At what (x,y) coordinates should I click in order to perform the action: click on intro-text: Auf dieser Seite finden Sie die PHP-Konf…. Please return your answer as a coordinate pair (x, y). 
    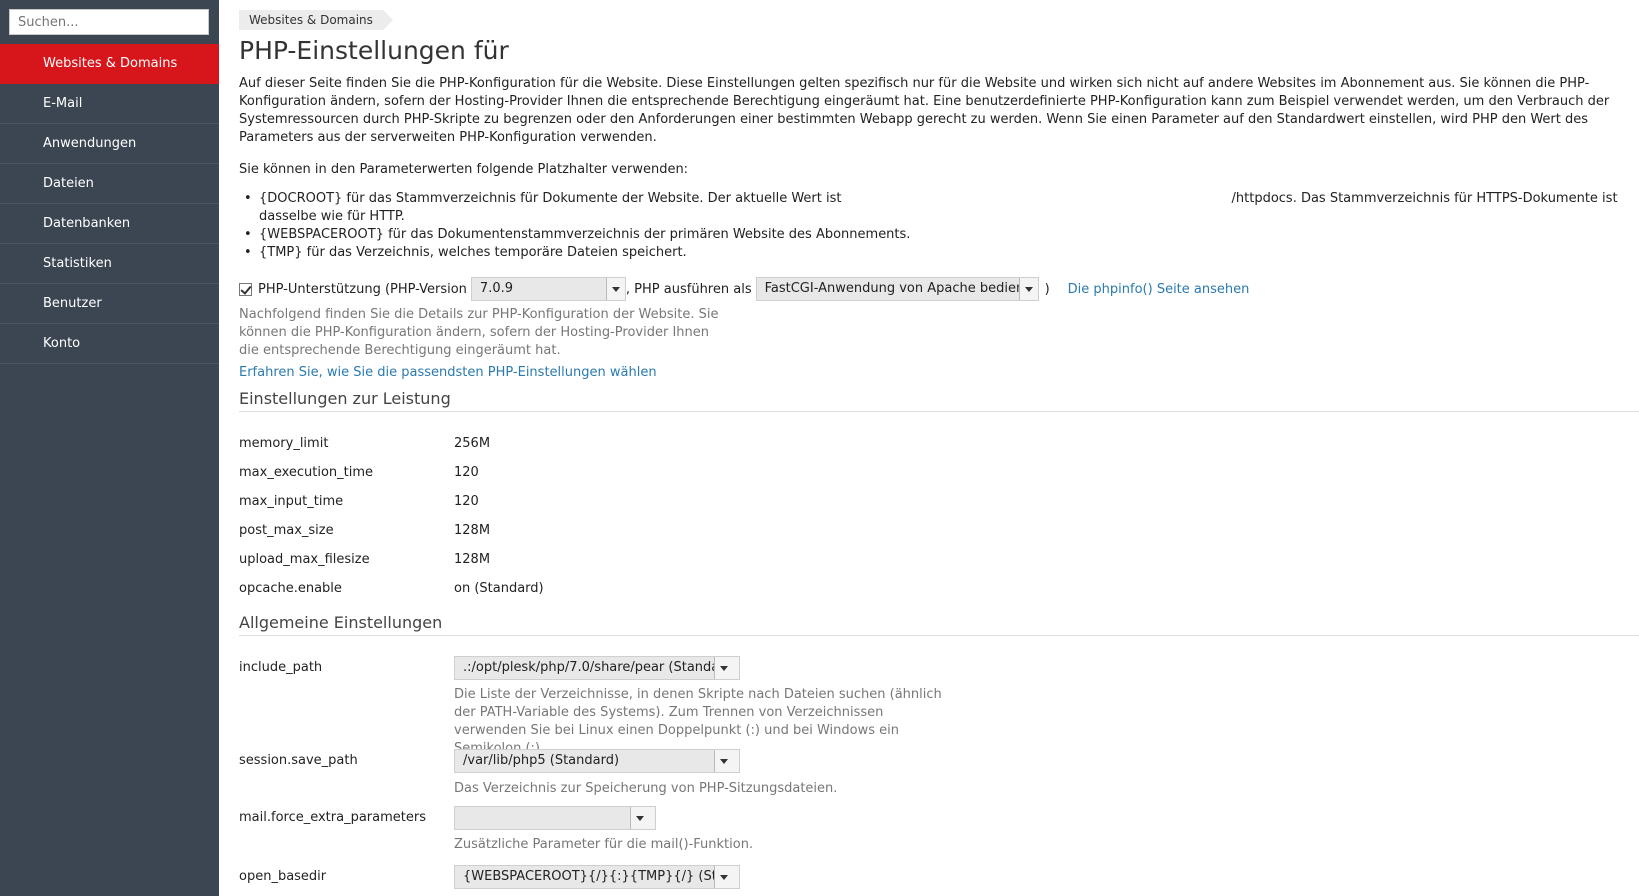
    Looking at the image, I should click on (924, 110).